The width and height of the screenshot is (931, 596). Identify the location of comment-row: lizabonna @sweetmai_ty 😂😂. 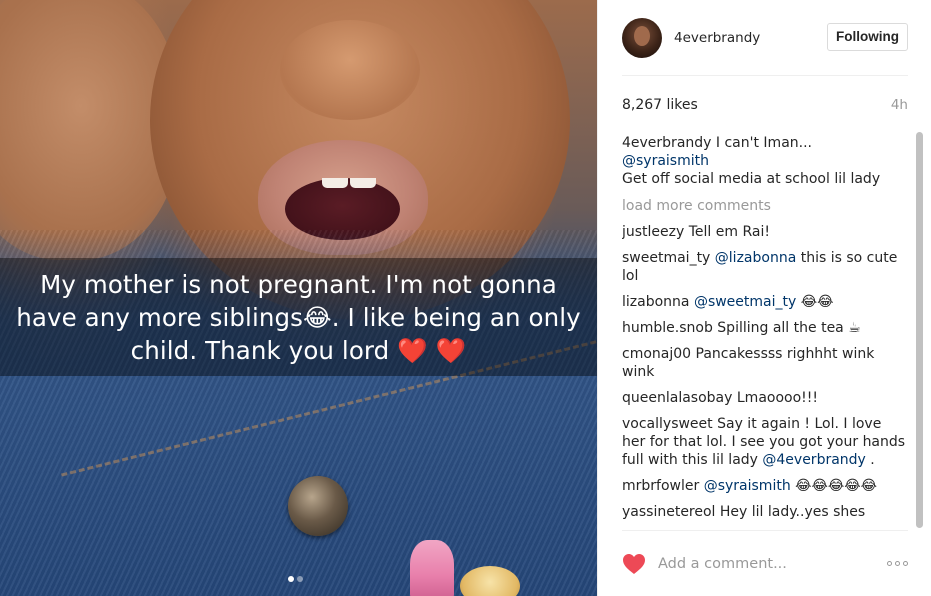
(765, 302).